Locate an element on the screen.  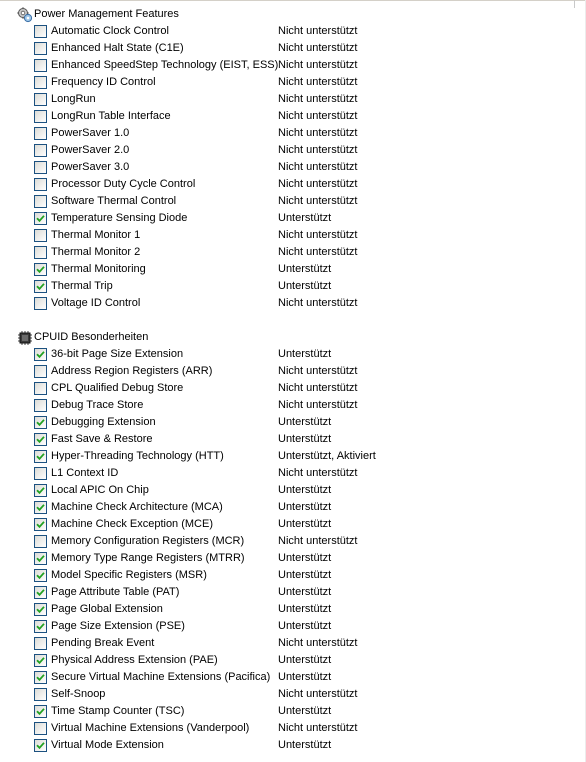
feature-row: PowerSaver 3.0 Nicht unterstützt is located at coordinates (293, 167).